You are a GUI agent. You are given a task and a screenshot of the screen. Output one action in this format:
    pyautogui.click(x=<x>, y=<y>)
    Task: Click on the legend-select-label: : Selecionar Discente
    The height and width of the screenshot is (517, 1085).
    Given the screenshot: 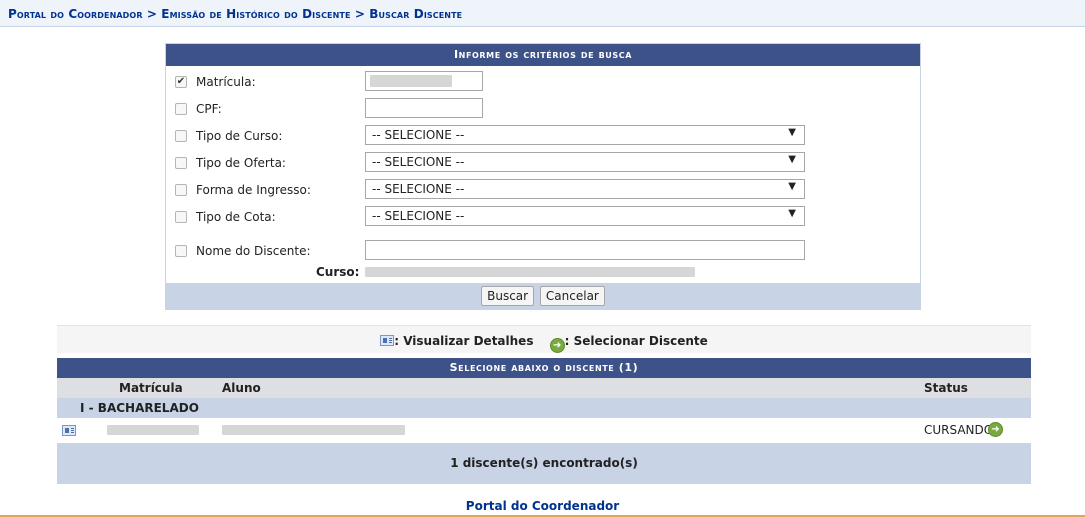 What is the action you would take?
    pyautogui.click(x=636, y=341)
    